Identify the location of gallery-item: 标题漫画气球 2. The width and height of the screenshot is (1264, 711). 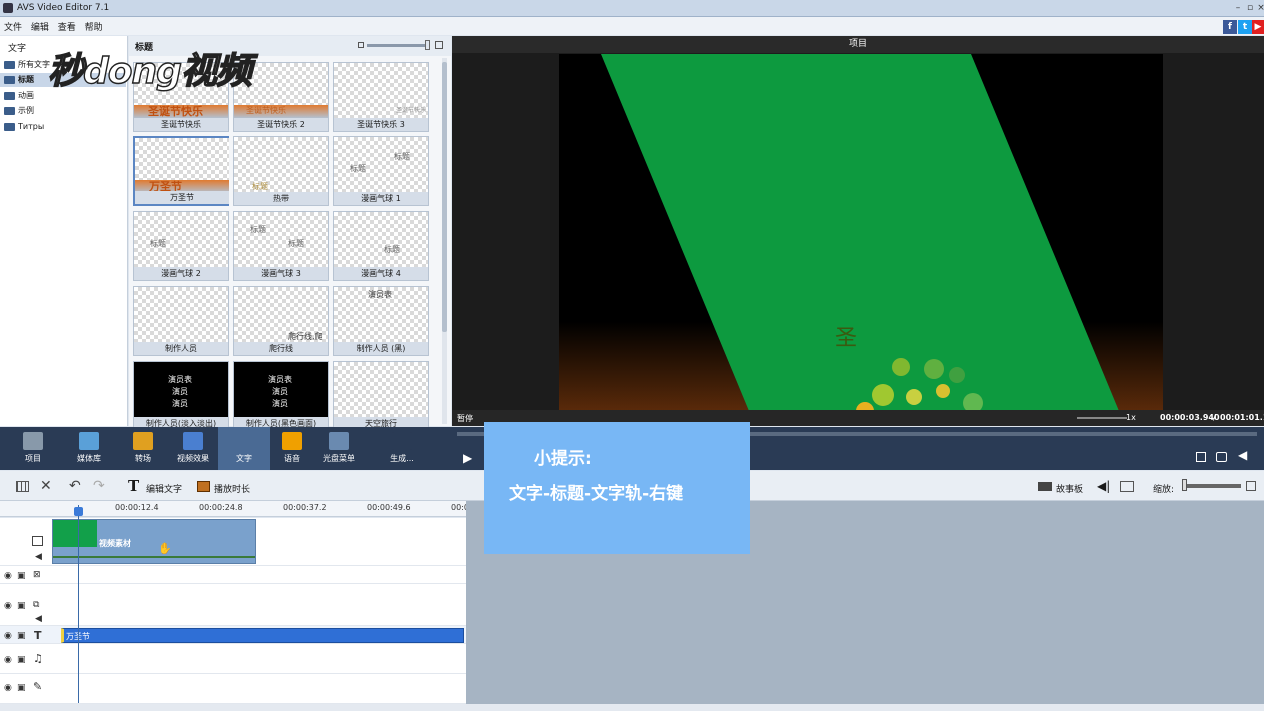
(181, 246).